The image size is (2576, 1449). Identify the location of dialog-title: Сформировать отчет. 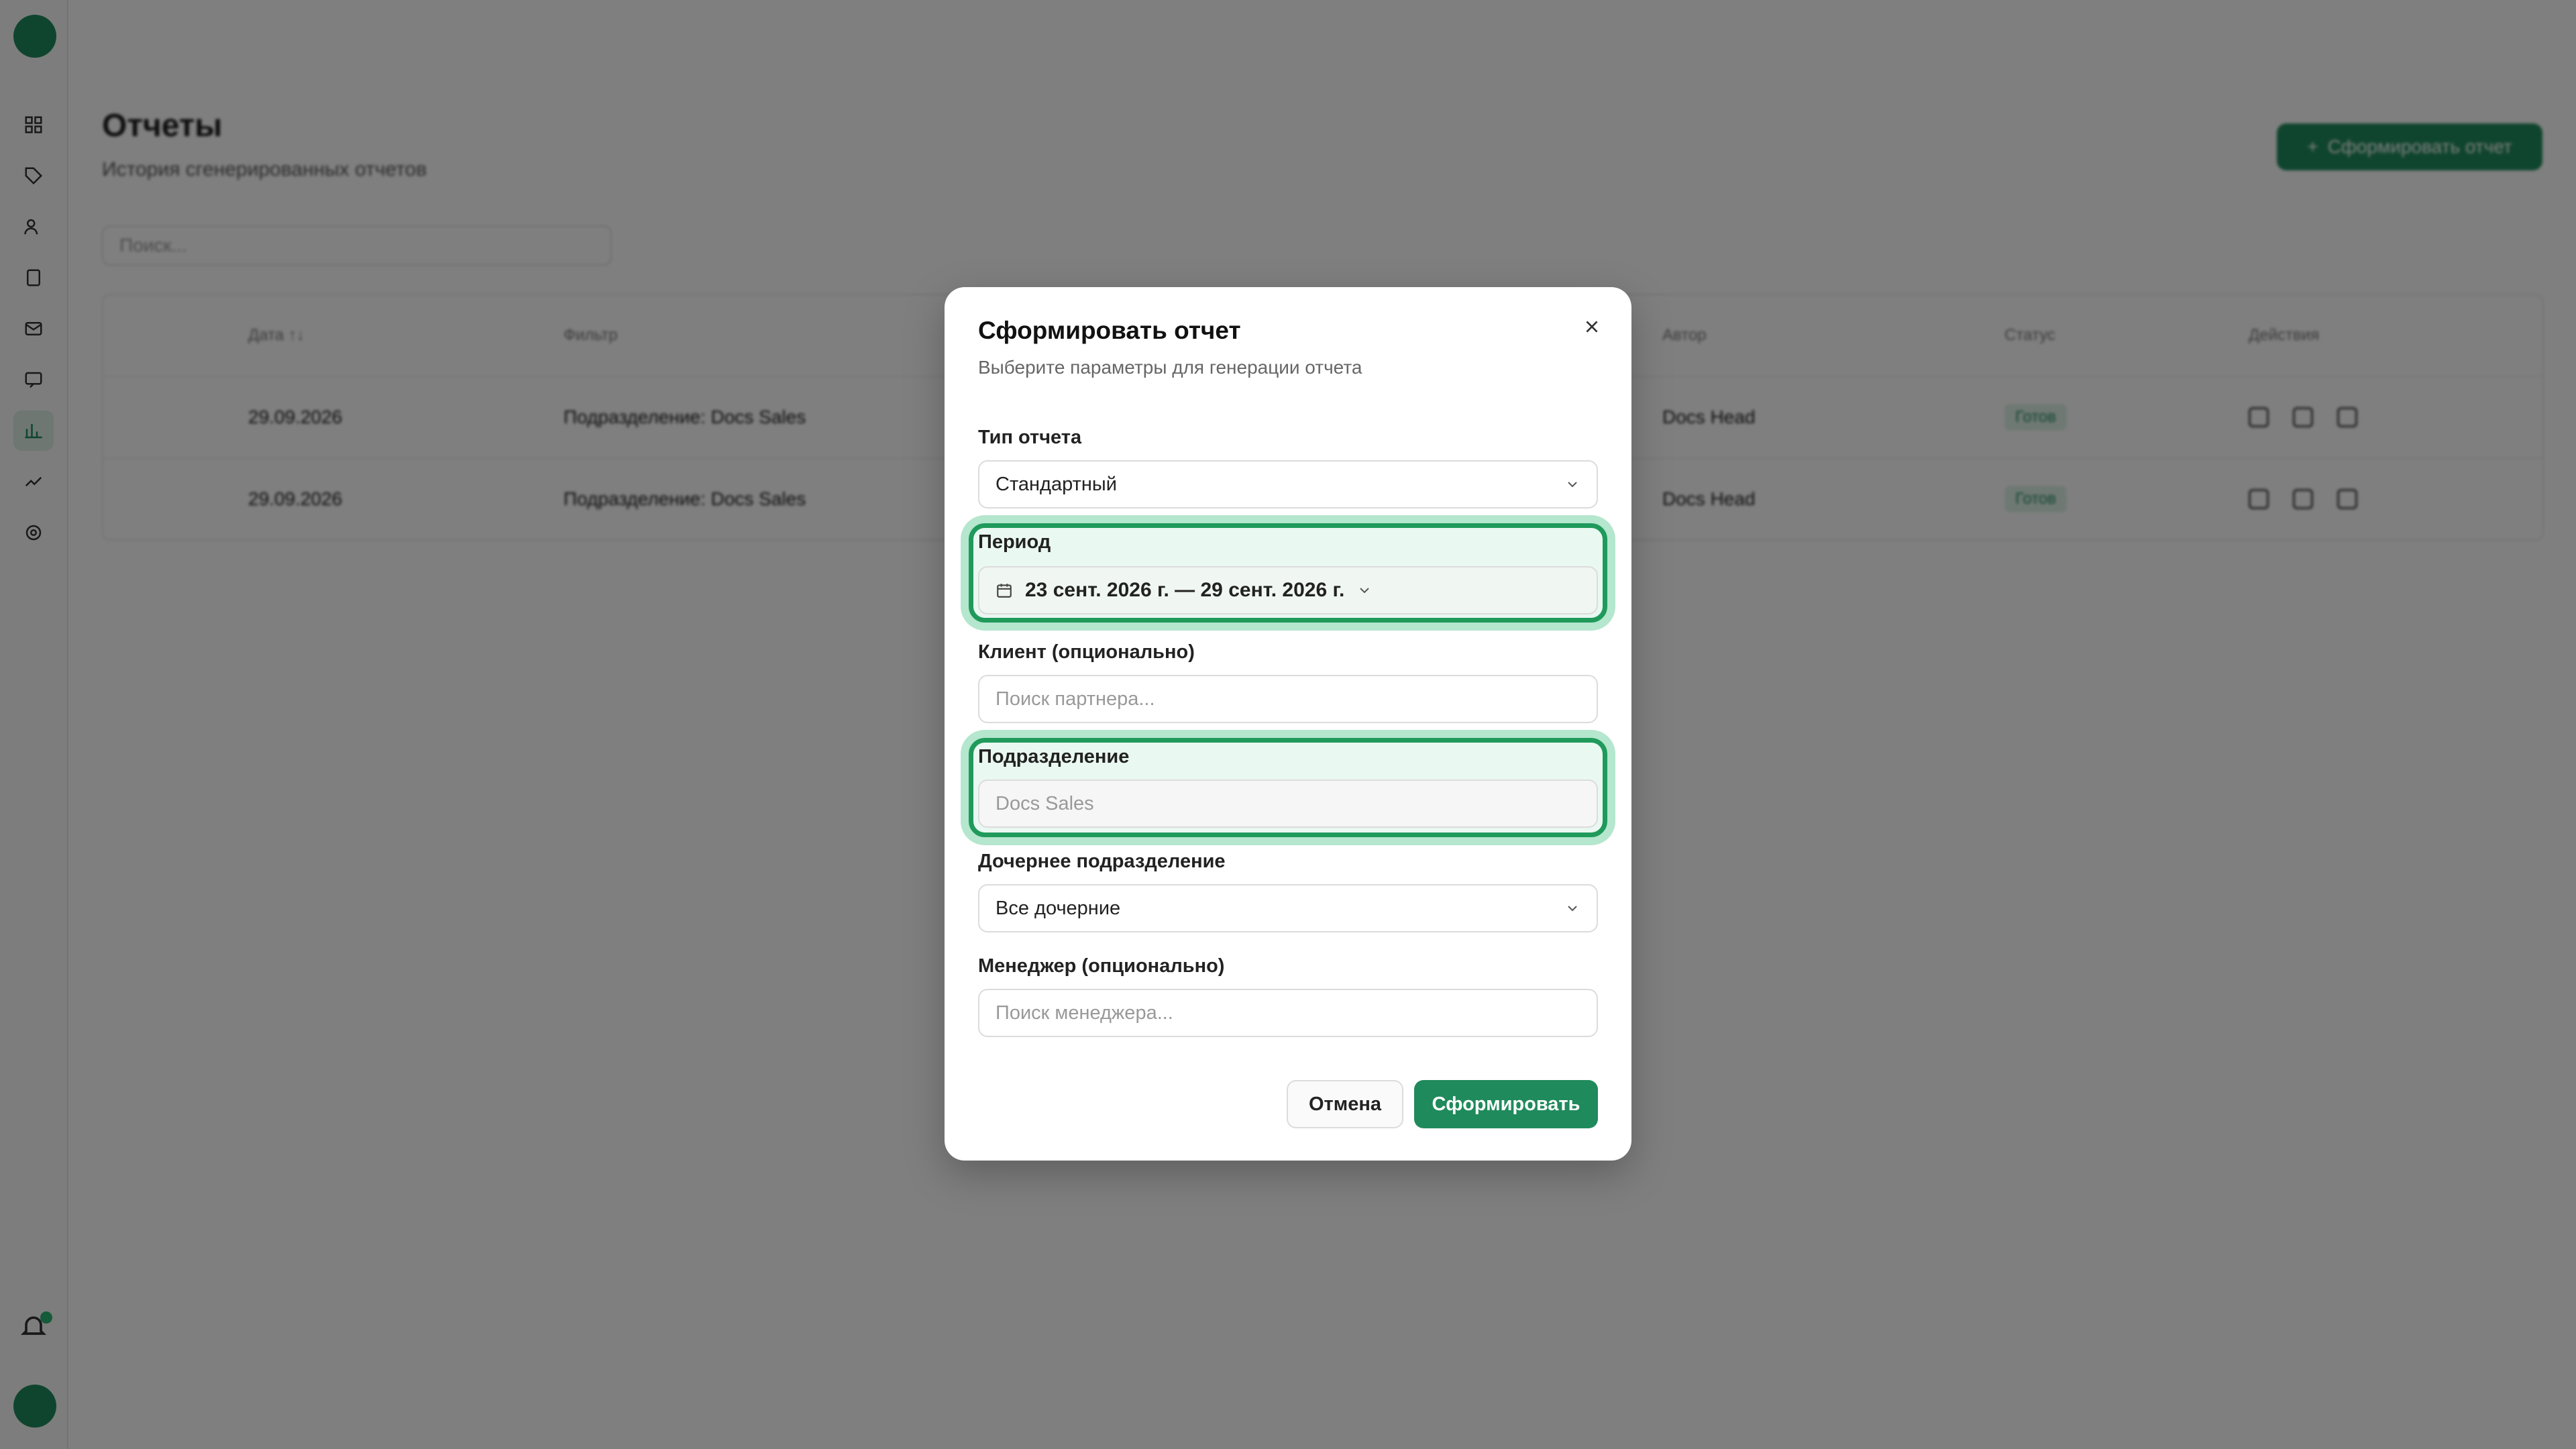
(1109, 330).